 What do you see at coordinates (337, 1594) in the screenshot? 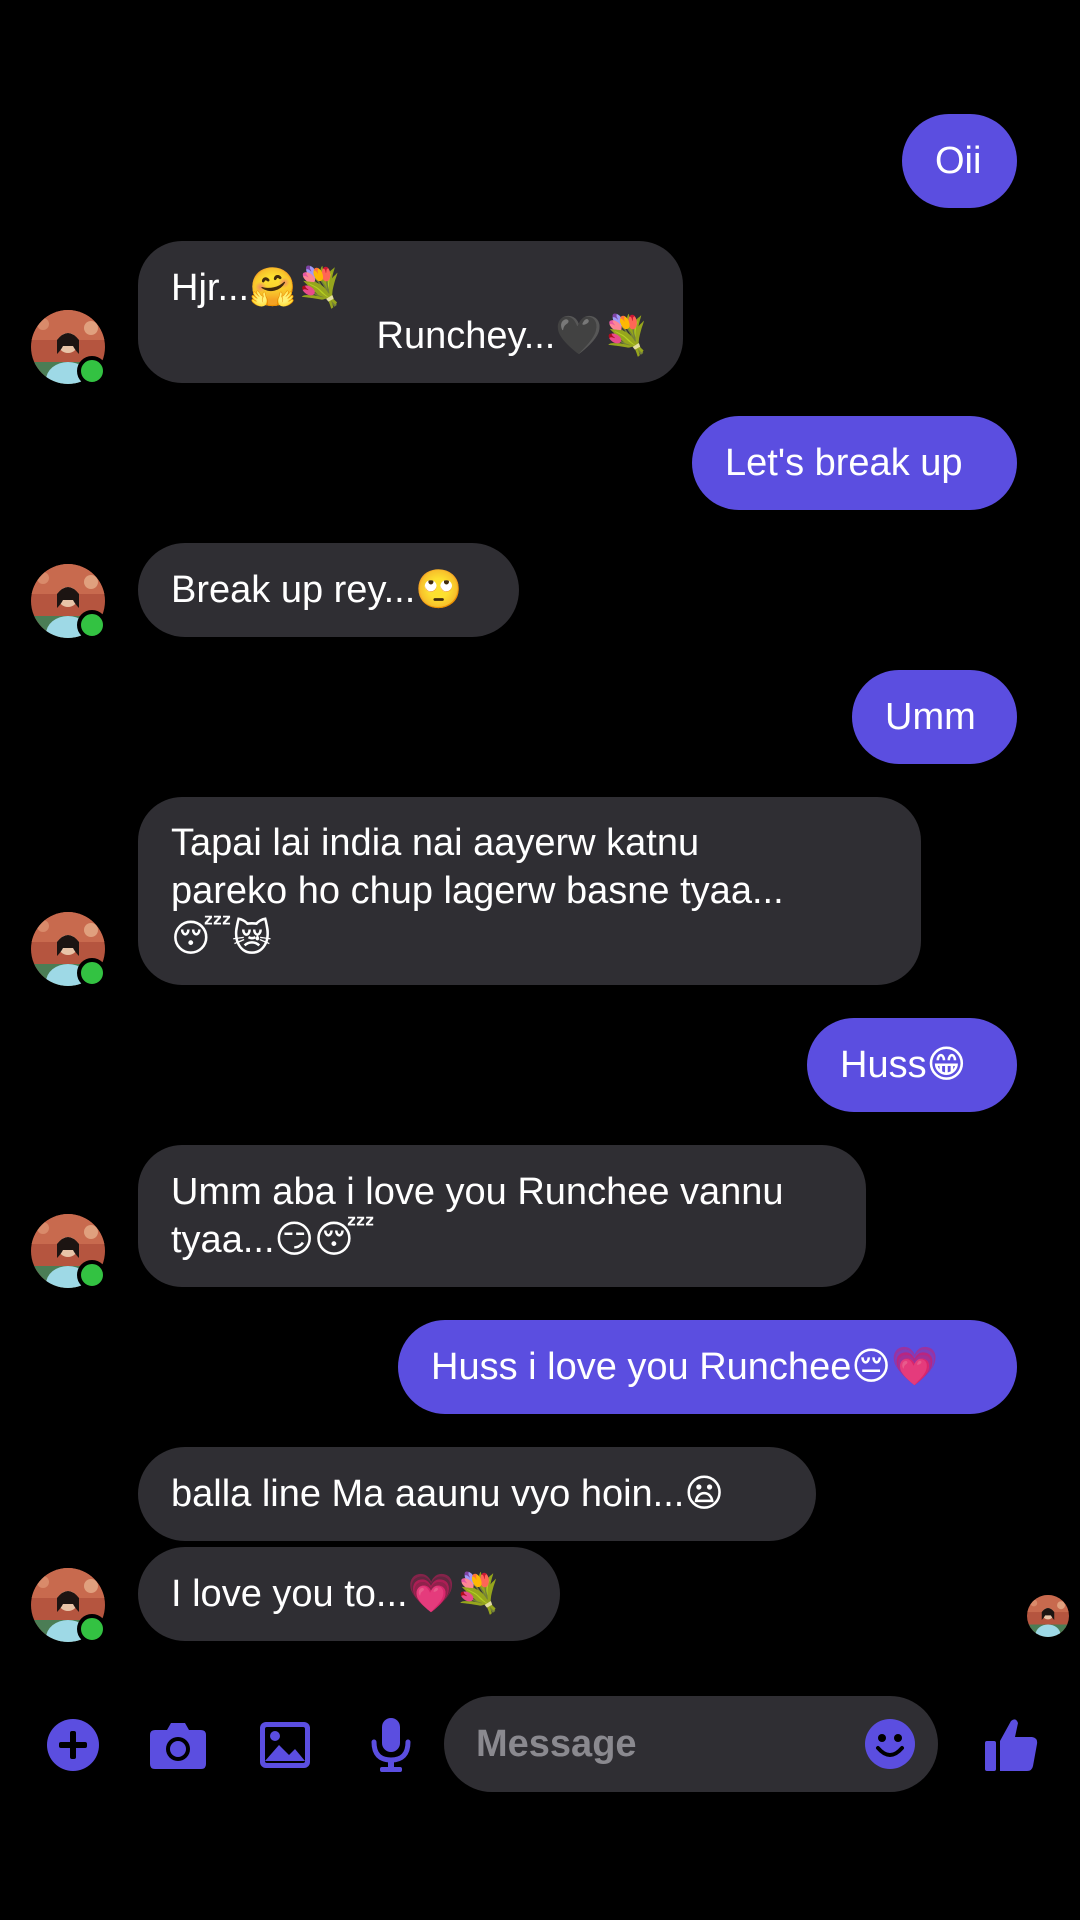
I see `message-text: I love you to...💗💐` at bounding box center [337, 1594].